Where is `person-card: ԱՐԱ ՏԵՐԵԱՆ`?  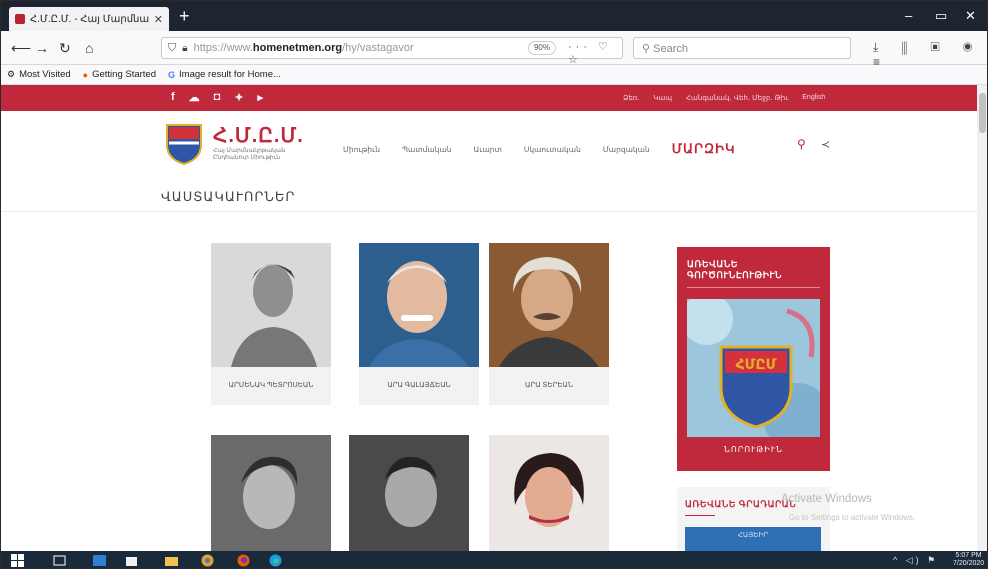
person-card: ԱՐԱ ՏԵՐԵԱՆ is located at coordinates (549, 324).